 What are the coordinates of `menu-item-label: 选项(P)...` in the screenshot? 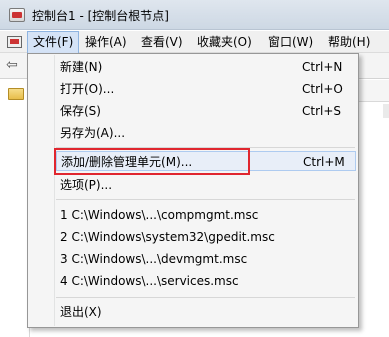 It's located at (86, 185).